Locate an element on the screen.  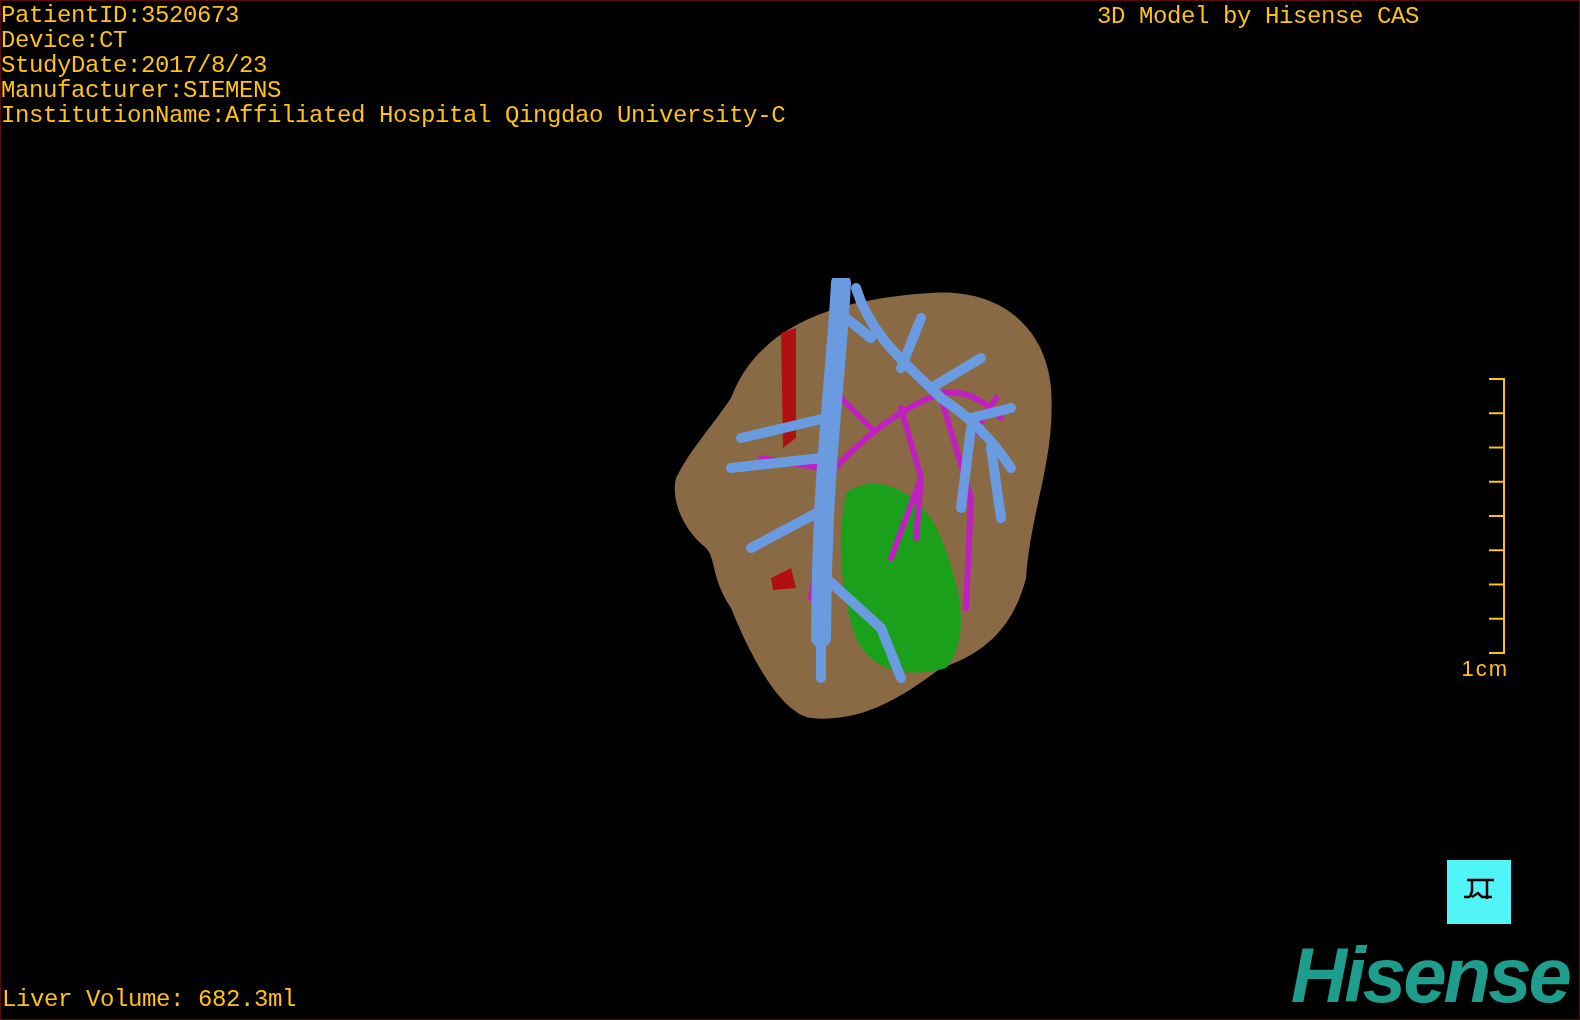
patient-info-text: StudyDate:2017/8/23 is located at coordinates (135, 65).